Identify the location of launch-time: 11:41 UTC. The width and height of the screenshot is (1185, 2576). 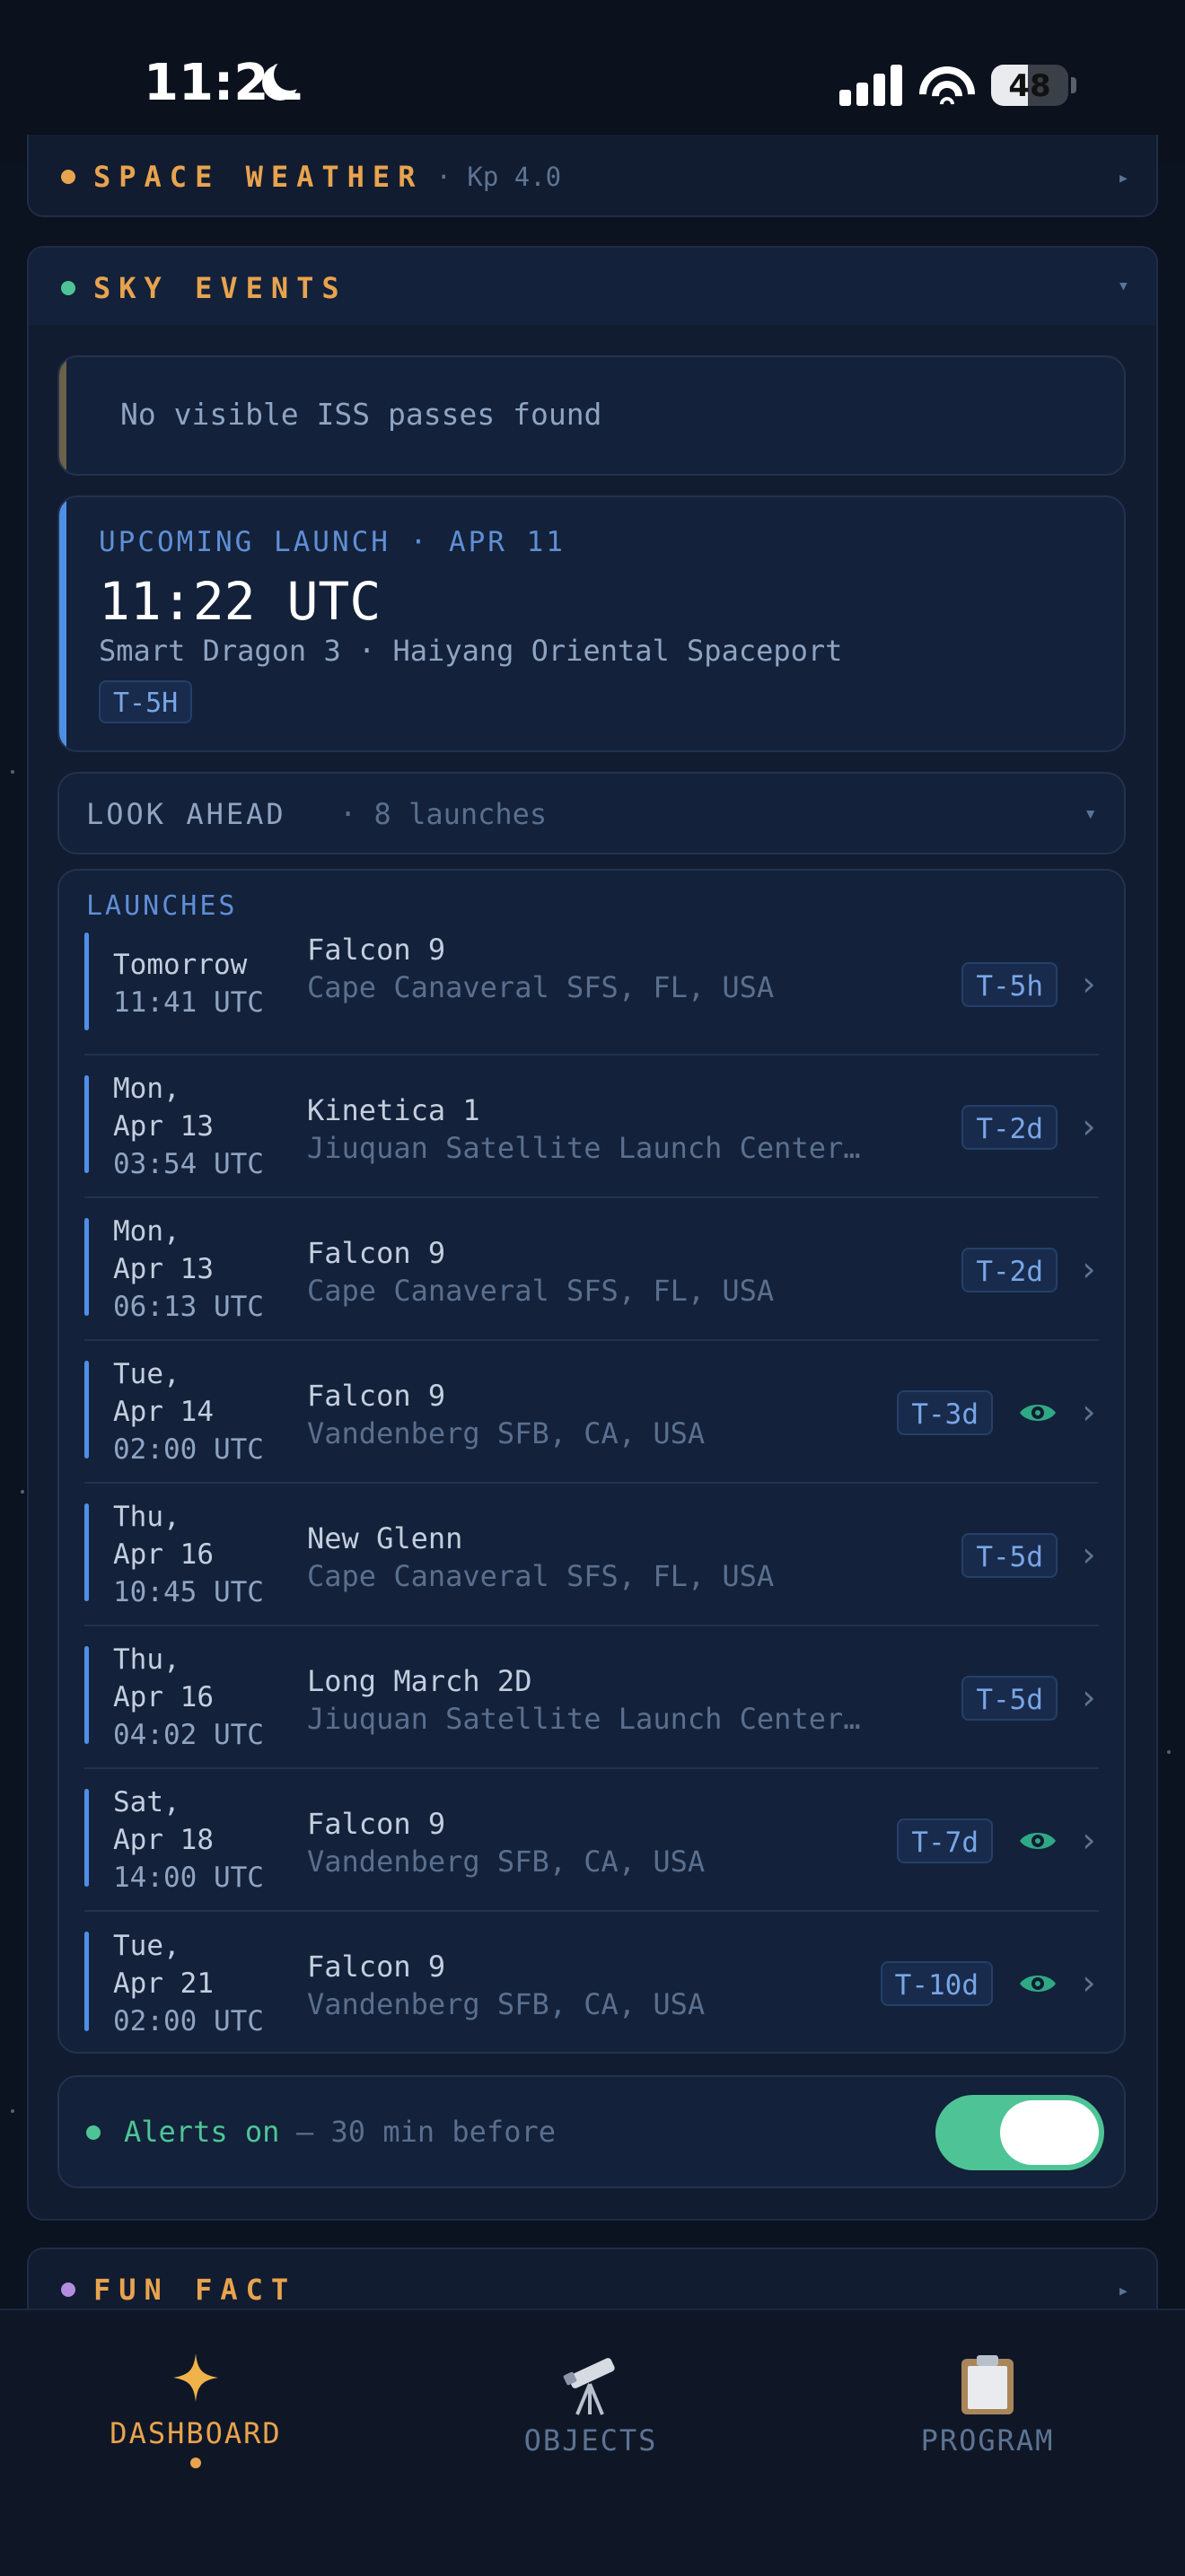
(188, 1002).